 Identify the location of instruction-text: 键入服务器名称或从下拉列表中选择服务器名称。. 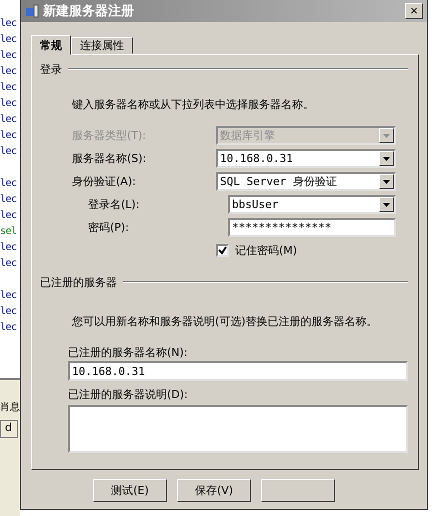
(193, 104).